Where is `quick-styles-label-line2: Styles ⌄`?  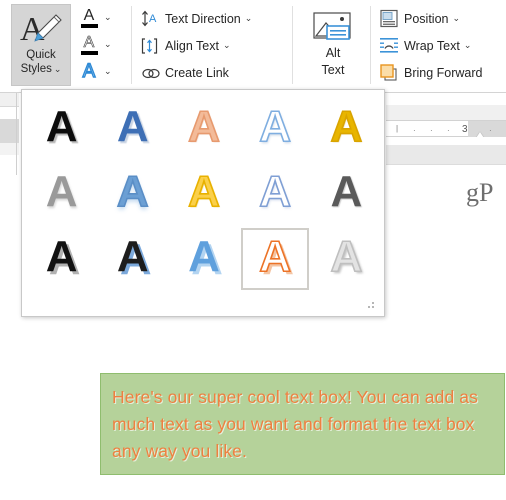 quick-styles-label-line2: Styles ⌄ is located at coordinates (41, 69).